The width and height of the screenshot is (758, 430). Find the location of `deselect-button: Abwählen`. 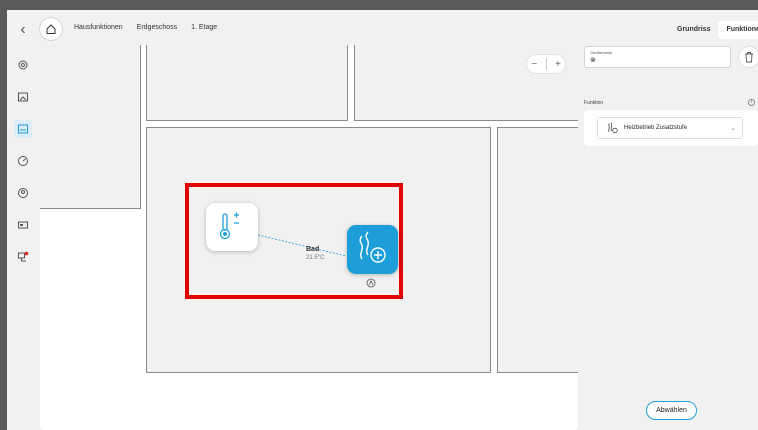

deselect-button: Abwählen is located at coordinates (671, 410).